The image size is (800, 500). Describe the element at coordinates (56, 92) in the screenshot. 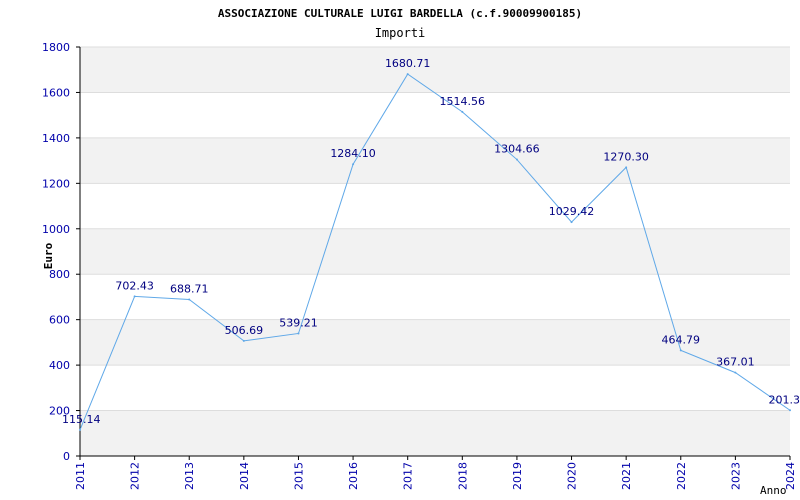

I see `y-tick-label: 1600` at that location.